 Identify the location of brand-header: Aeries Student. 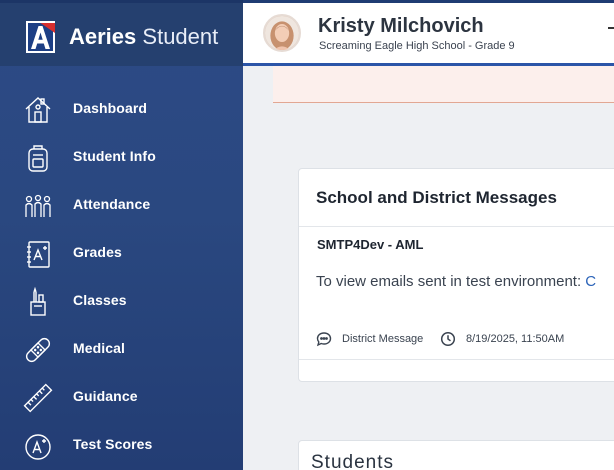
(121, 33).